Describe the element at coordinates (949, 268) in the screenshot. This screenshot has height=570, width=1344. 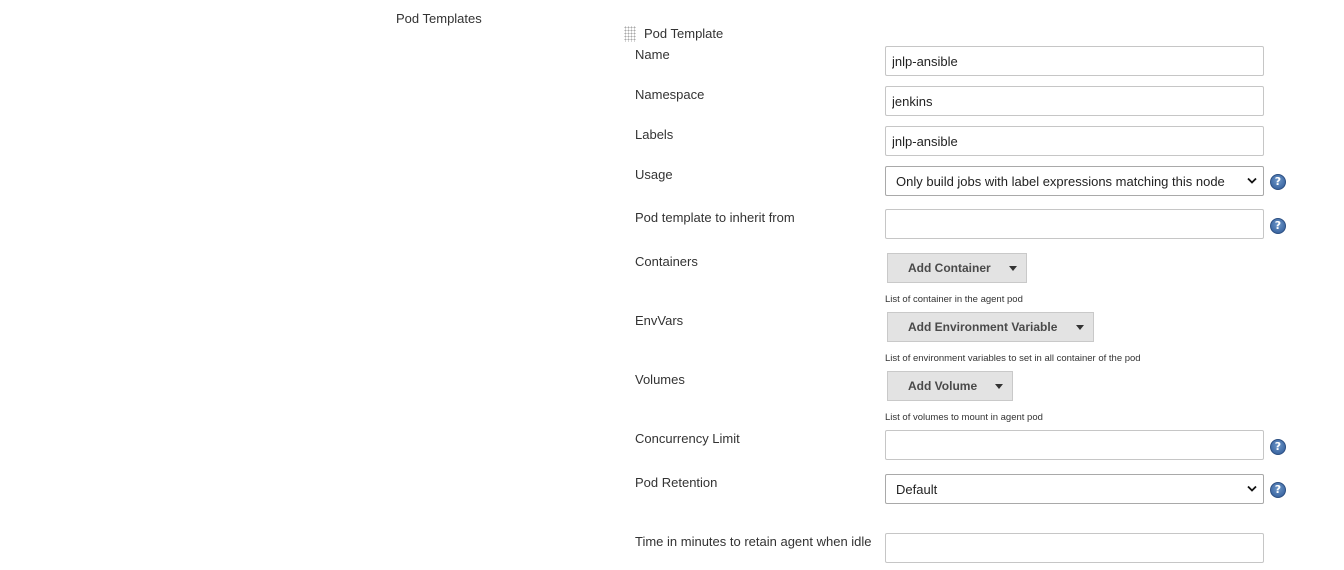
I see `add-container-button-label: Add Container` at that location.